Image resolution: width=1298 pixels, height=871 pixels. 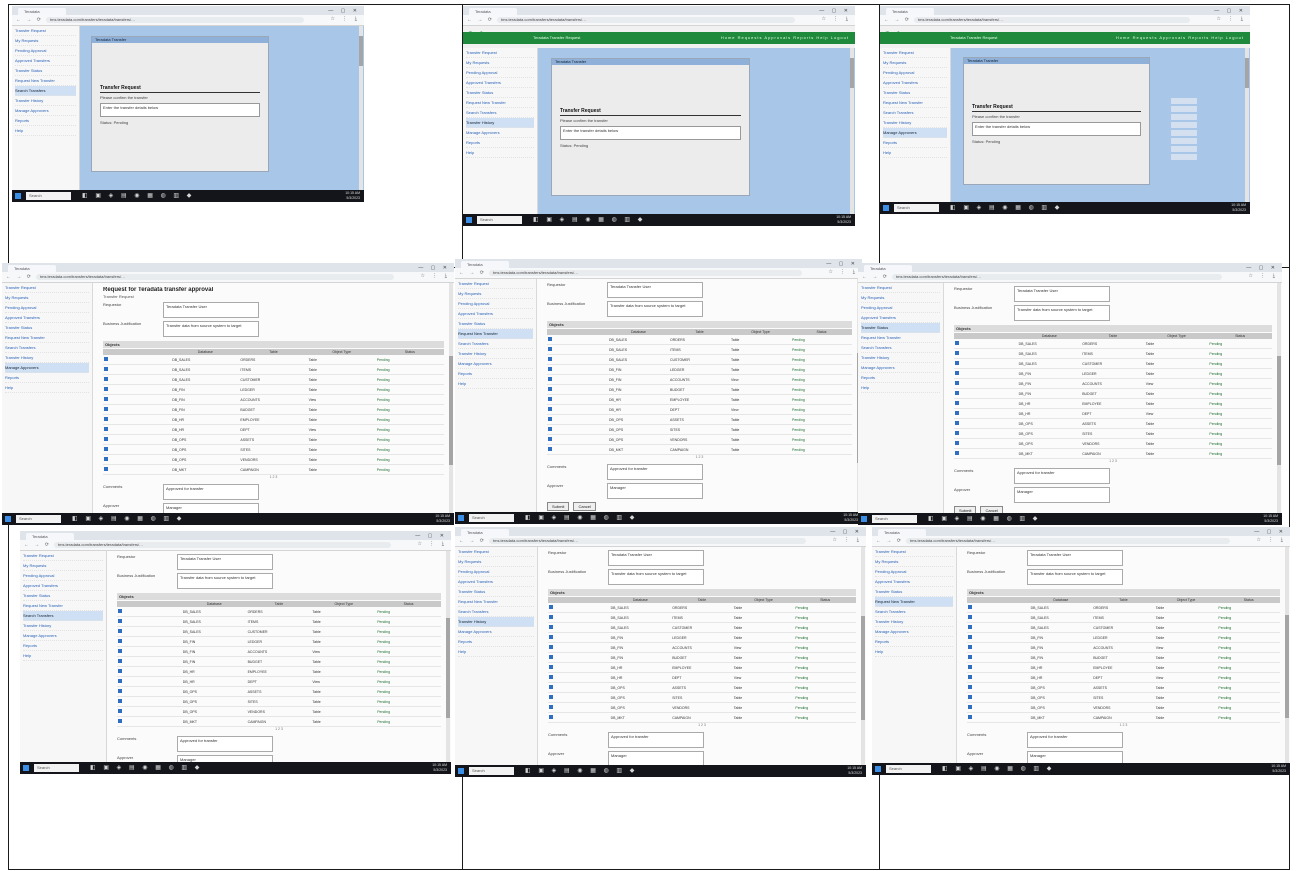 What do you see at coordinates (1075, 740) in the screenshot?
I see `comments-field: Approved for transfer` at bounding box center [1075, 740].